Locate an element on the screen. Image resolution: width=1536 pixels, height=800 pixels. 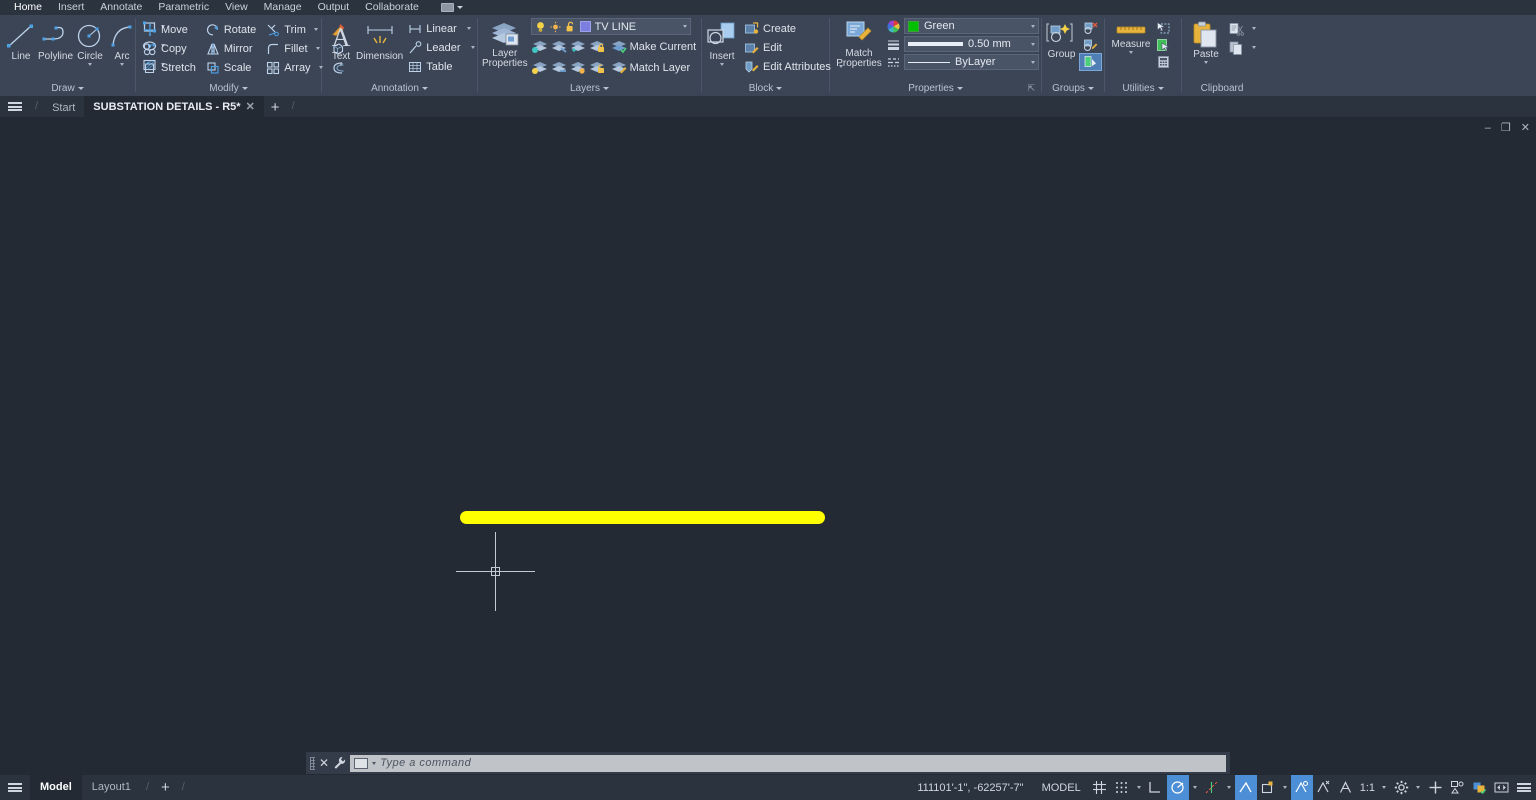
command-line: ✕ Type a command is located at coordinates (768, 763).